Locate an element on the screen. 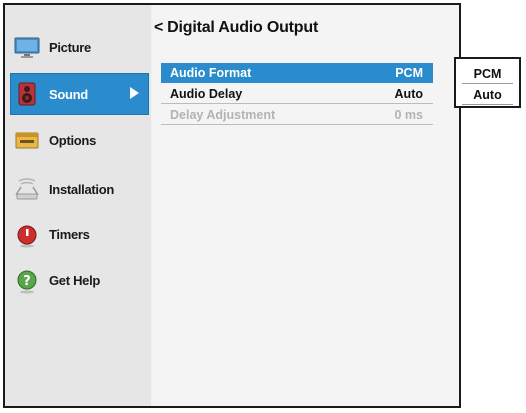 The image size is (526, 413). setting-row-audio-delay: Audio Delay Auto is located at coordinates (297, 94).